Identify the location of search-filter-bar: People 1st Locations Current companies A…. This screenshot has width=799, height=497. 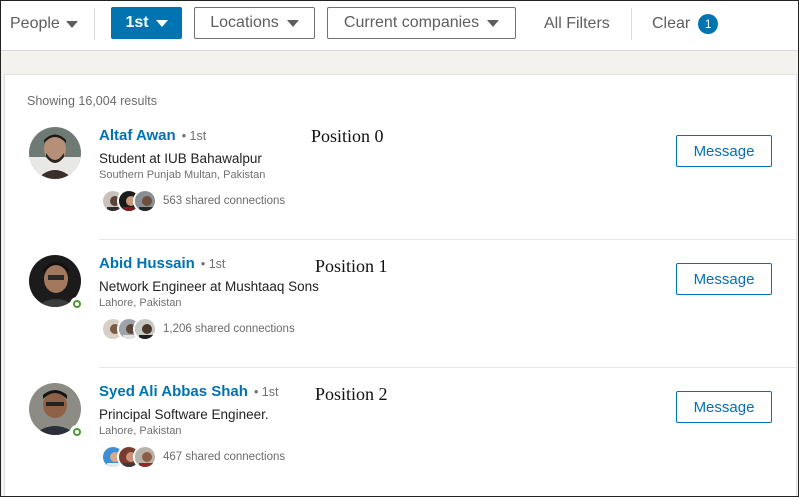
(399, 25).